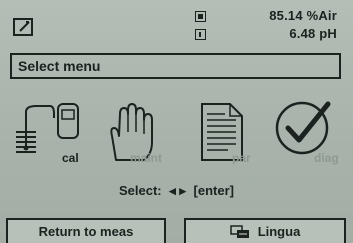 This screenshot has width=353, height=243. What do you see at coordinates (313, 33) in the screenshot?
I see `reading-value: 6.48 pH` at bounding box center [313, 33].